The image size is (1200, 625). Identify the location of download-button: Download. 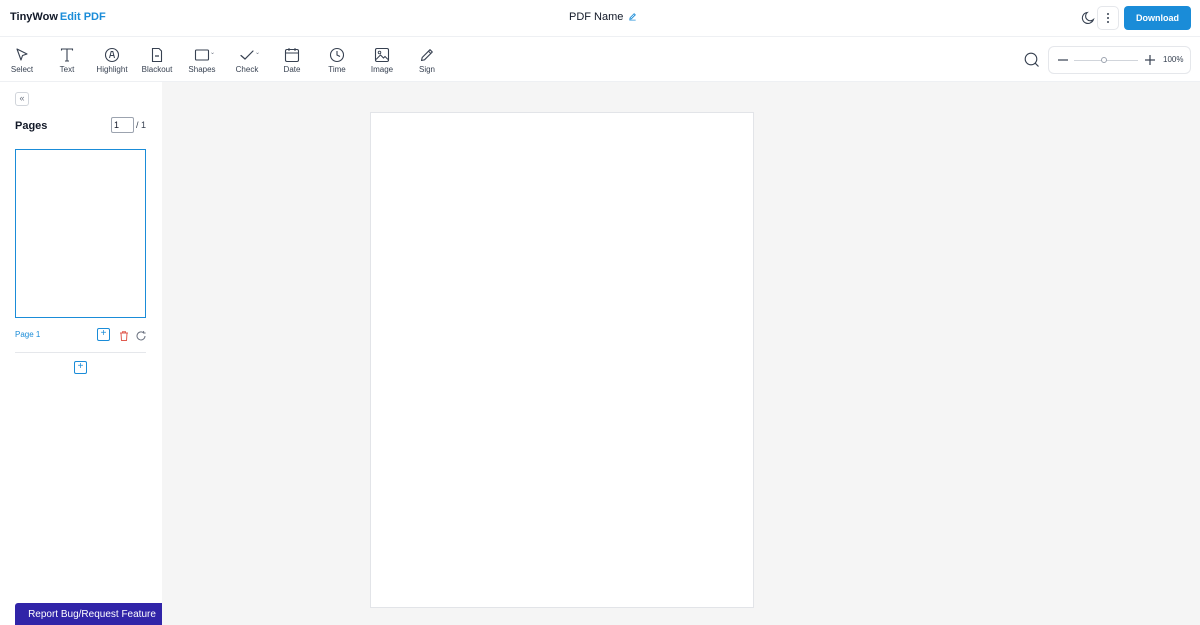
(1157, 18).